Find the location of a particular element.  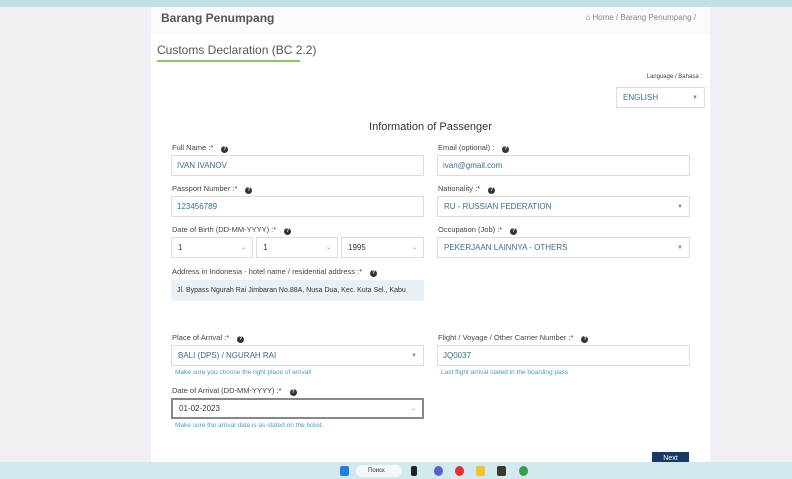

teams-icon is located at coordinates (438, 471).